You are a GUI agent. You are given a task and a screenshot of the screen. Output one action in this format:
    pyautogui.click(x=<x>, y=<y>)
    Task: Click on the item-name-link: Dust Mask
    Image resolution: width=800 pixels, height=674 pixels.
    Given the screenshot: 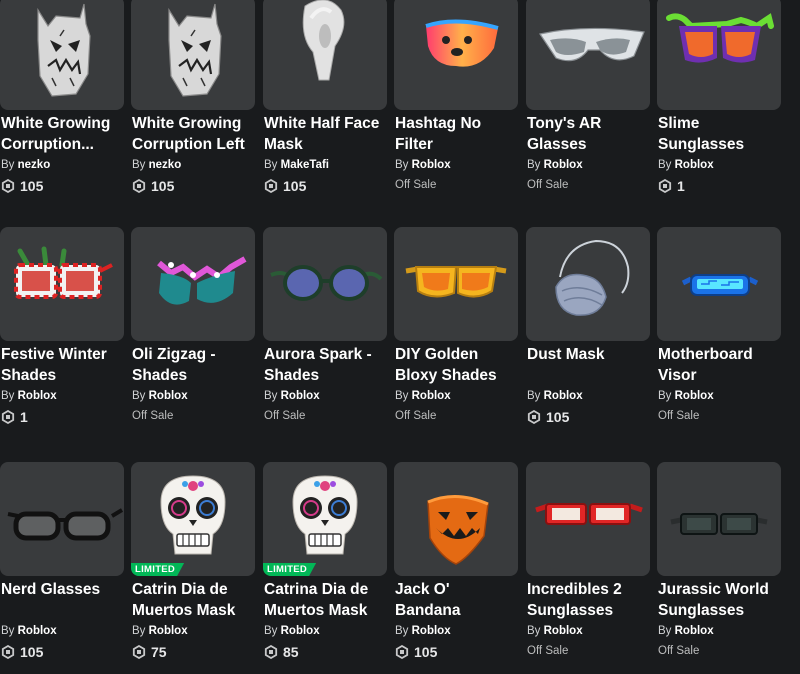 What is the action you would take?
    pyautogui.click(x=589, y=354)
    